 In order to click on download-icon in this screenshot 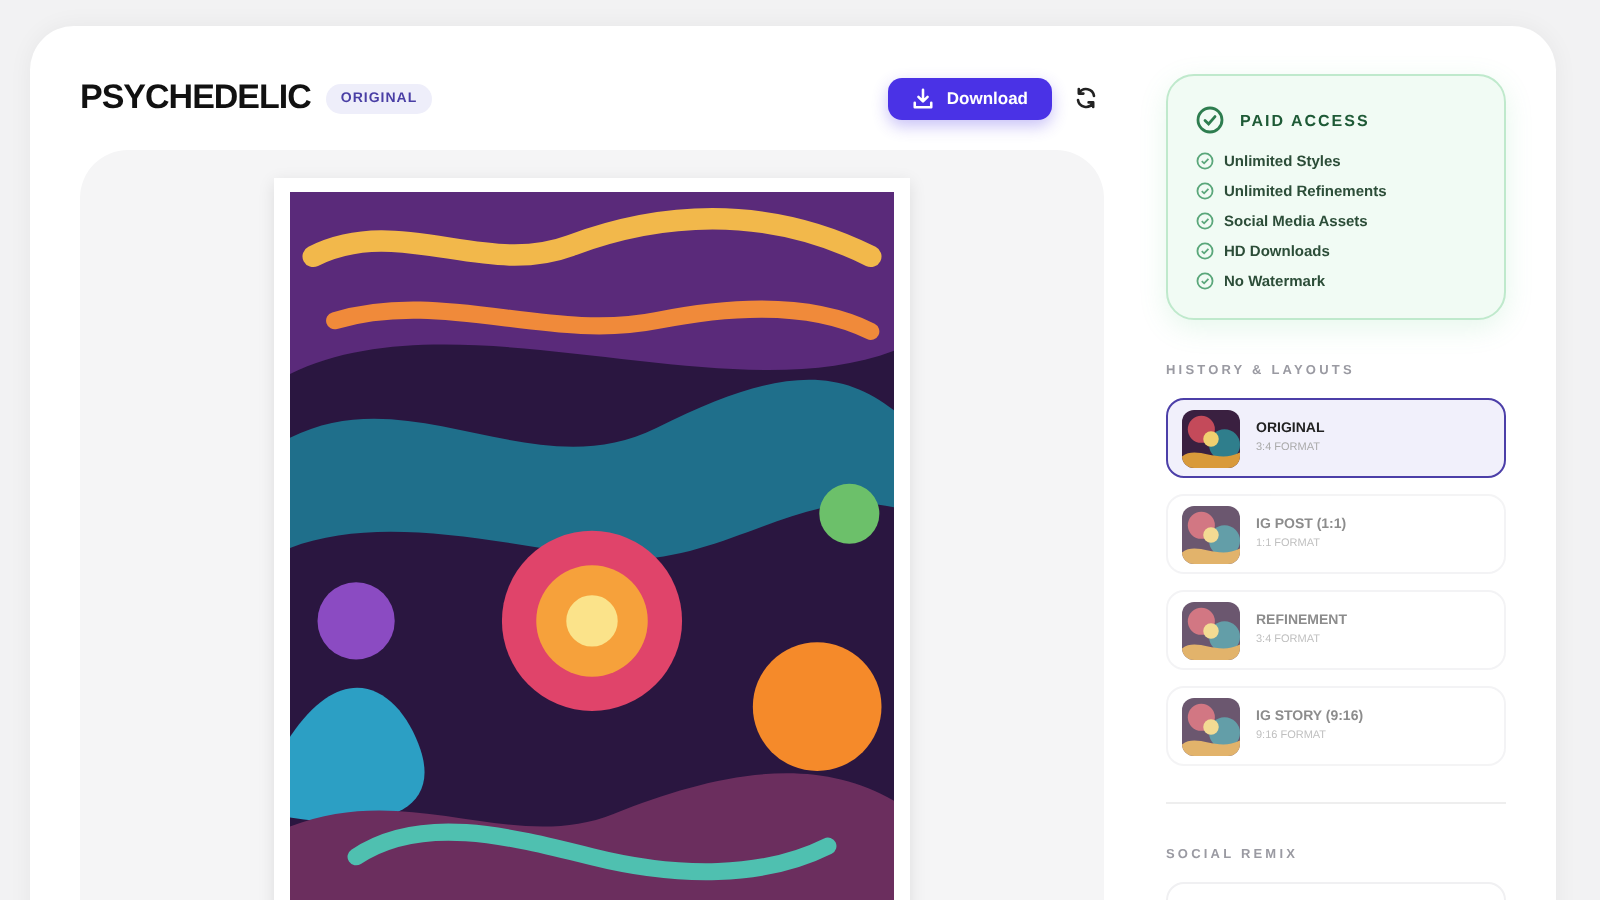, I will do `click(923, 98)`.